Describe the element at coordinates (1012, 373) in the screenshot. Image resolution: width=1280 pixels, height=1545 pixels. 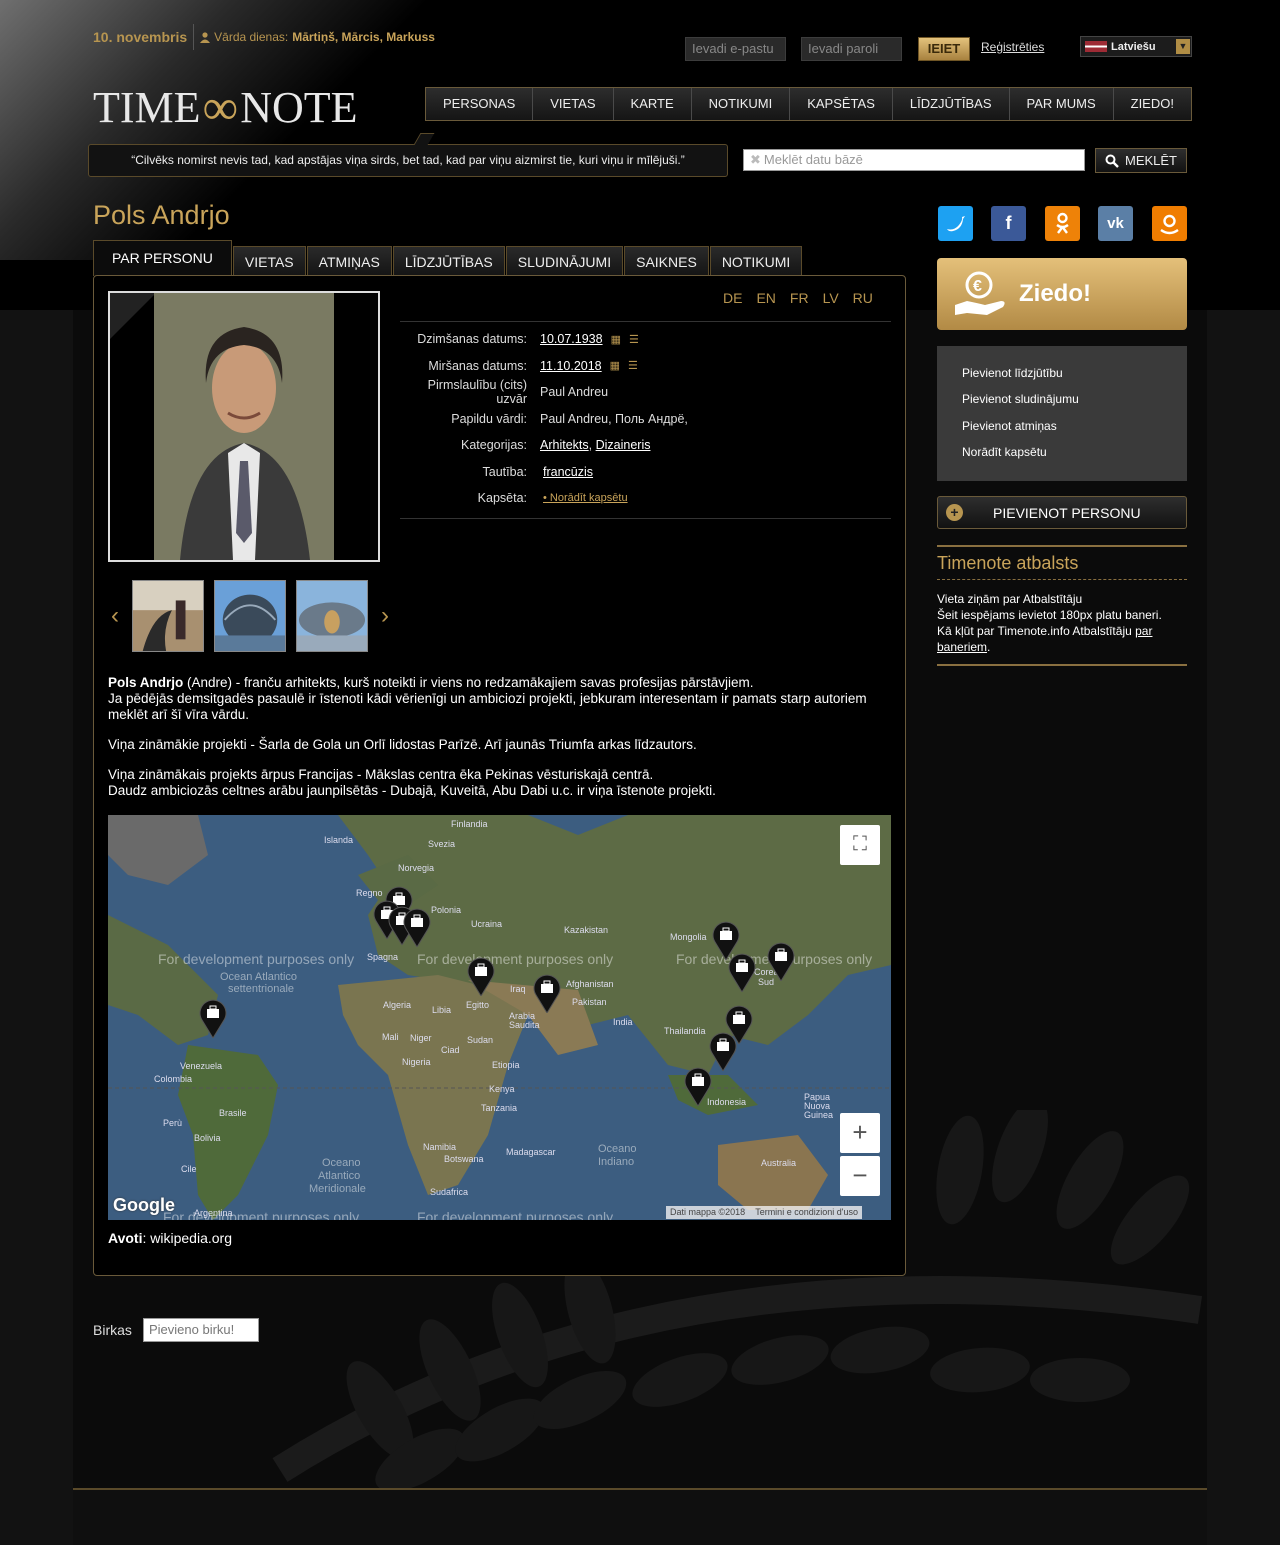
I see `add-condolence-link: Pievienot līdzjūtību` at that location.